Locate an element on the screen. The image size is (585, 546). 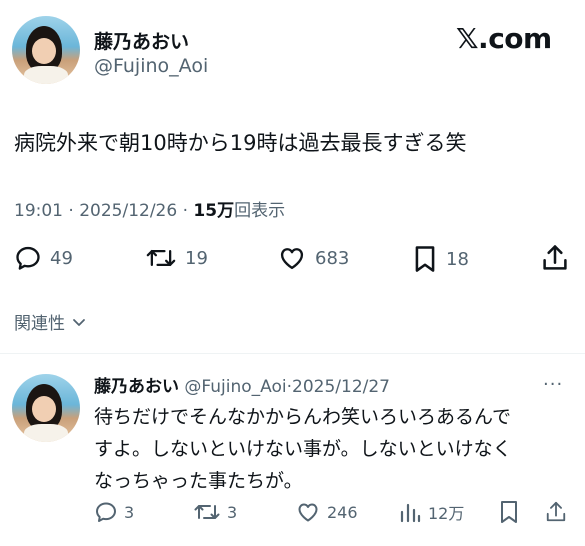
tweet-meta: 19:01 · 2025/12/26 · 15万回表示 is located at coordinates (149, 208).